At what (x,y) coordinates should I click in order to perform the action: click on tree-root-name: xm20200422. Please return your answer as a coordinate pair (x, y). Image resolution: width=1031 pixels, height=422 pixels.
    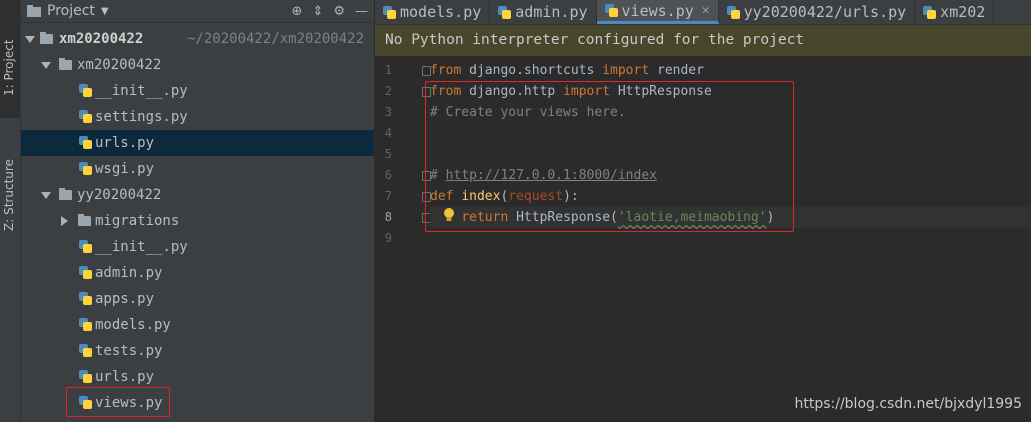
    Looking at the image, I should click on (101, 39).